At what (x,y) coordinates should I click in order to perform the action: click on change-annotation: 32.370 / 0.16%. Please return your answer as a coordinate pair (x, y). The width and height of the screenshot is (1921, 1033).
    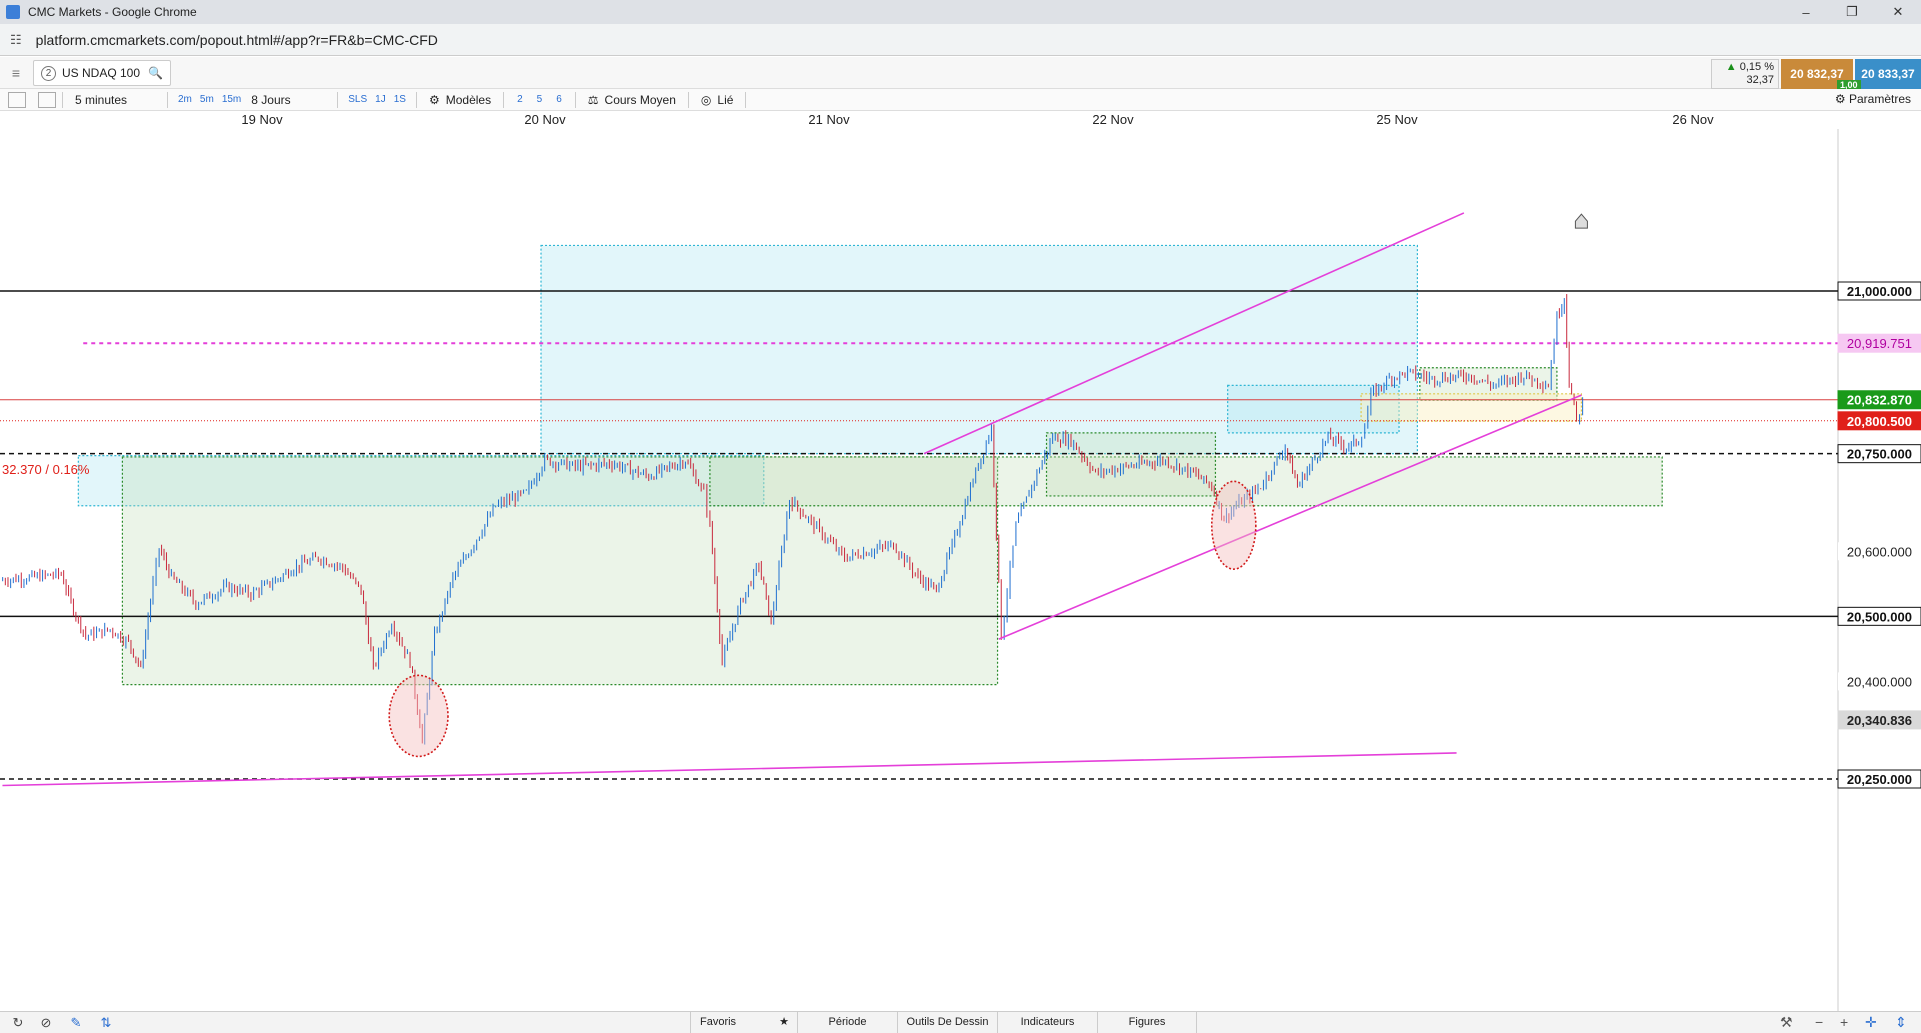
    Looking at the image, I should click on (46, 469).